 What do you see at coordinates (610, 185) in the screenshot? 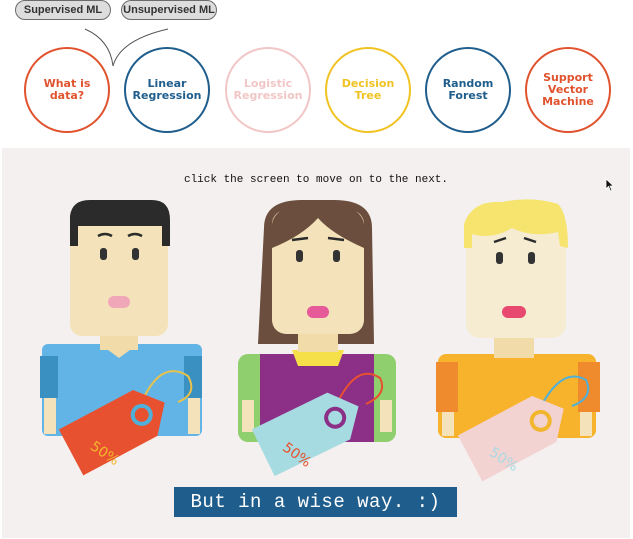
I see `mouse-pointer-icon` at bounding box center [610, 185].